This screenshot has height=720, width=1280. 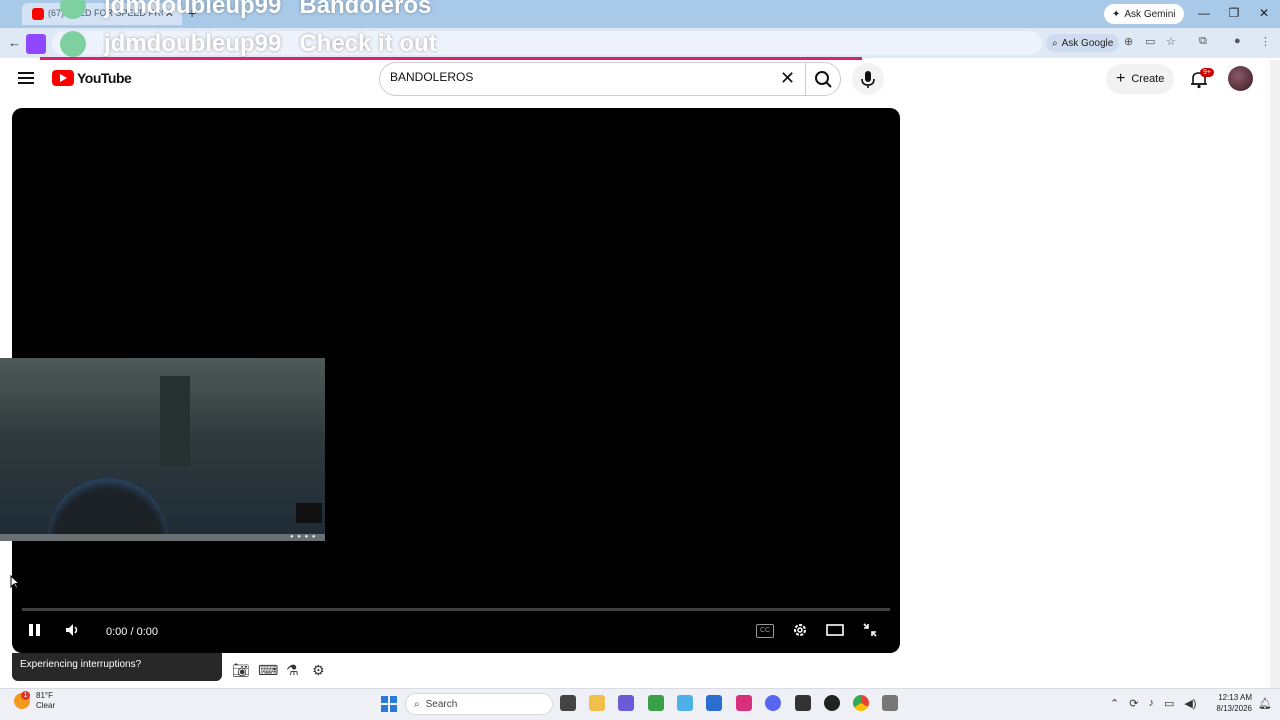 I want to click on taskbar-clock: 12:13 AM 8/13/2026, so click(x=1232, y=703).